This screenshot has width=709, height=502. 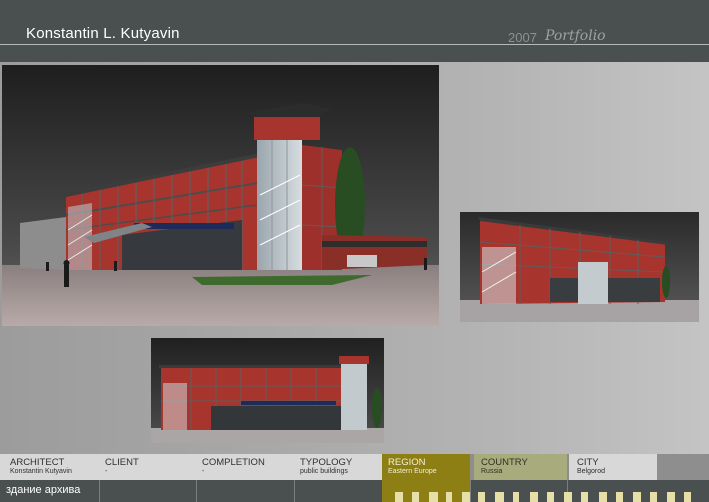 I want to click on city-value: Belgorod, so click(x=591, y=471).